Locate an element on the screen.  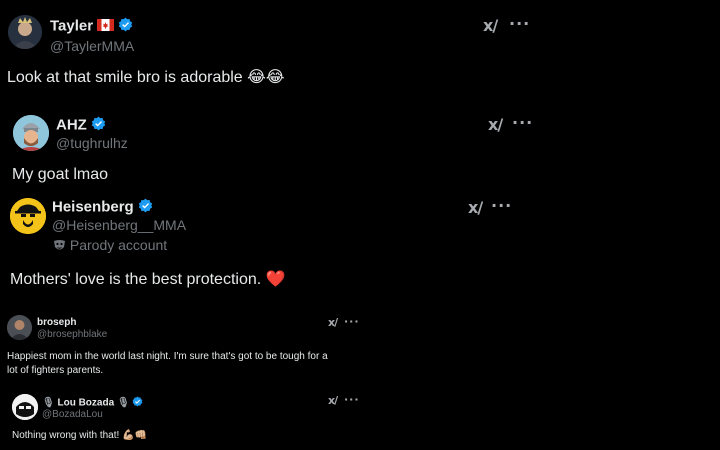
post-text: My goat lmao is located at coordinates (60, 174).